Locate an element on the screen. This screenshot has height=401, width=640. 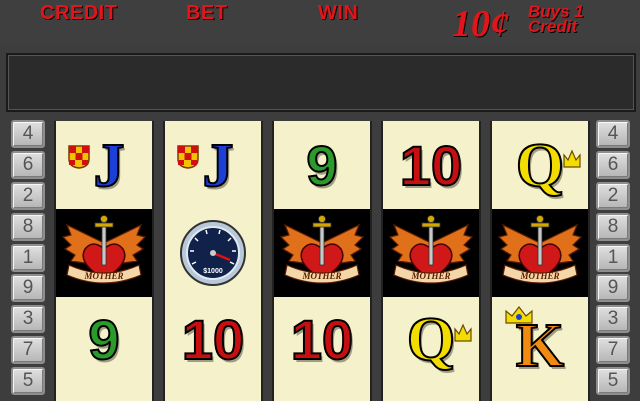
denomination-note: Buys 1 Credit is located at coordinates (556, 19).